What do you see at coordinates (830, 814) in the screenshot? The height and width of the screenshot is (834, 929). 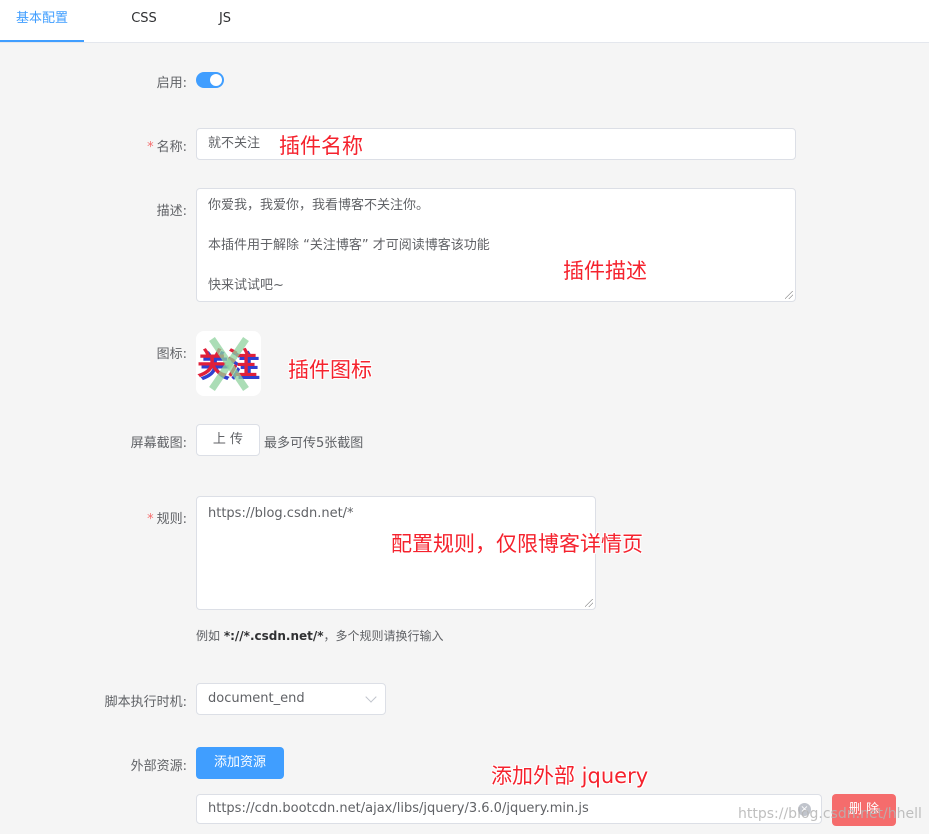 I see `watermark: https://blog.csdn.net/hhell` at bounding box center [830, 814].